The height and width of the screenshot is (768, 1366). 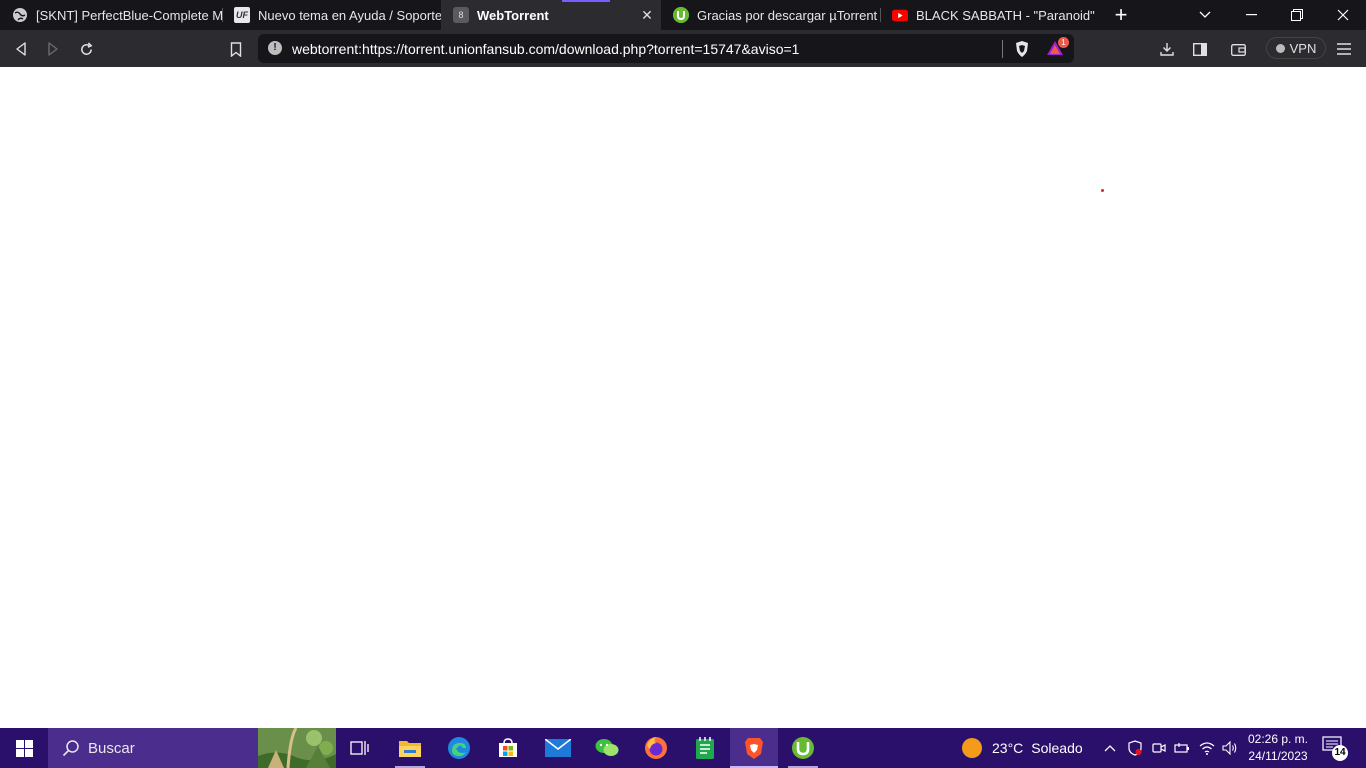 What do you see at coordinates (1102, 190) in the screenshot?
I see `red-dot-marker` at bounding box center [1102, 190].